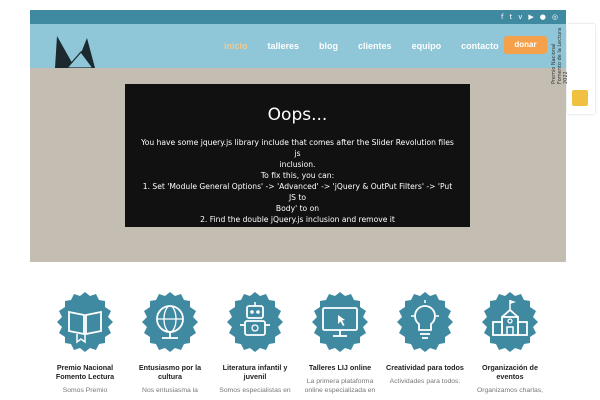 The height and width of the screenshot is (400, 600). Describe the element at coordinates (427, 46) in the screenshot. I see `nav-equipo: equipo` at that location.